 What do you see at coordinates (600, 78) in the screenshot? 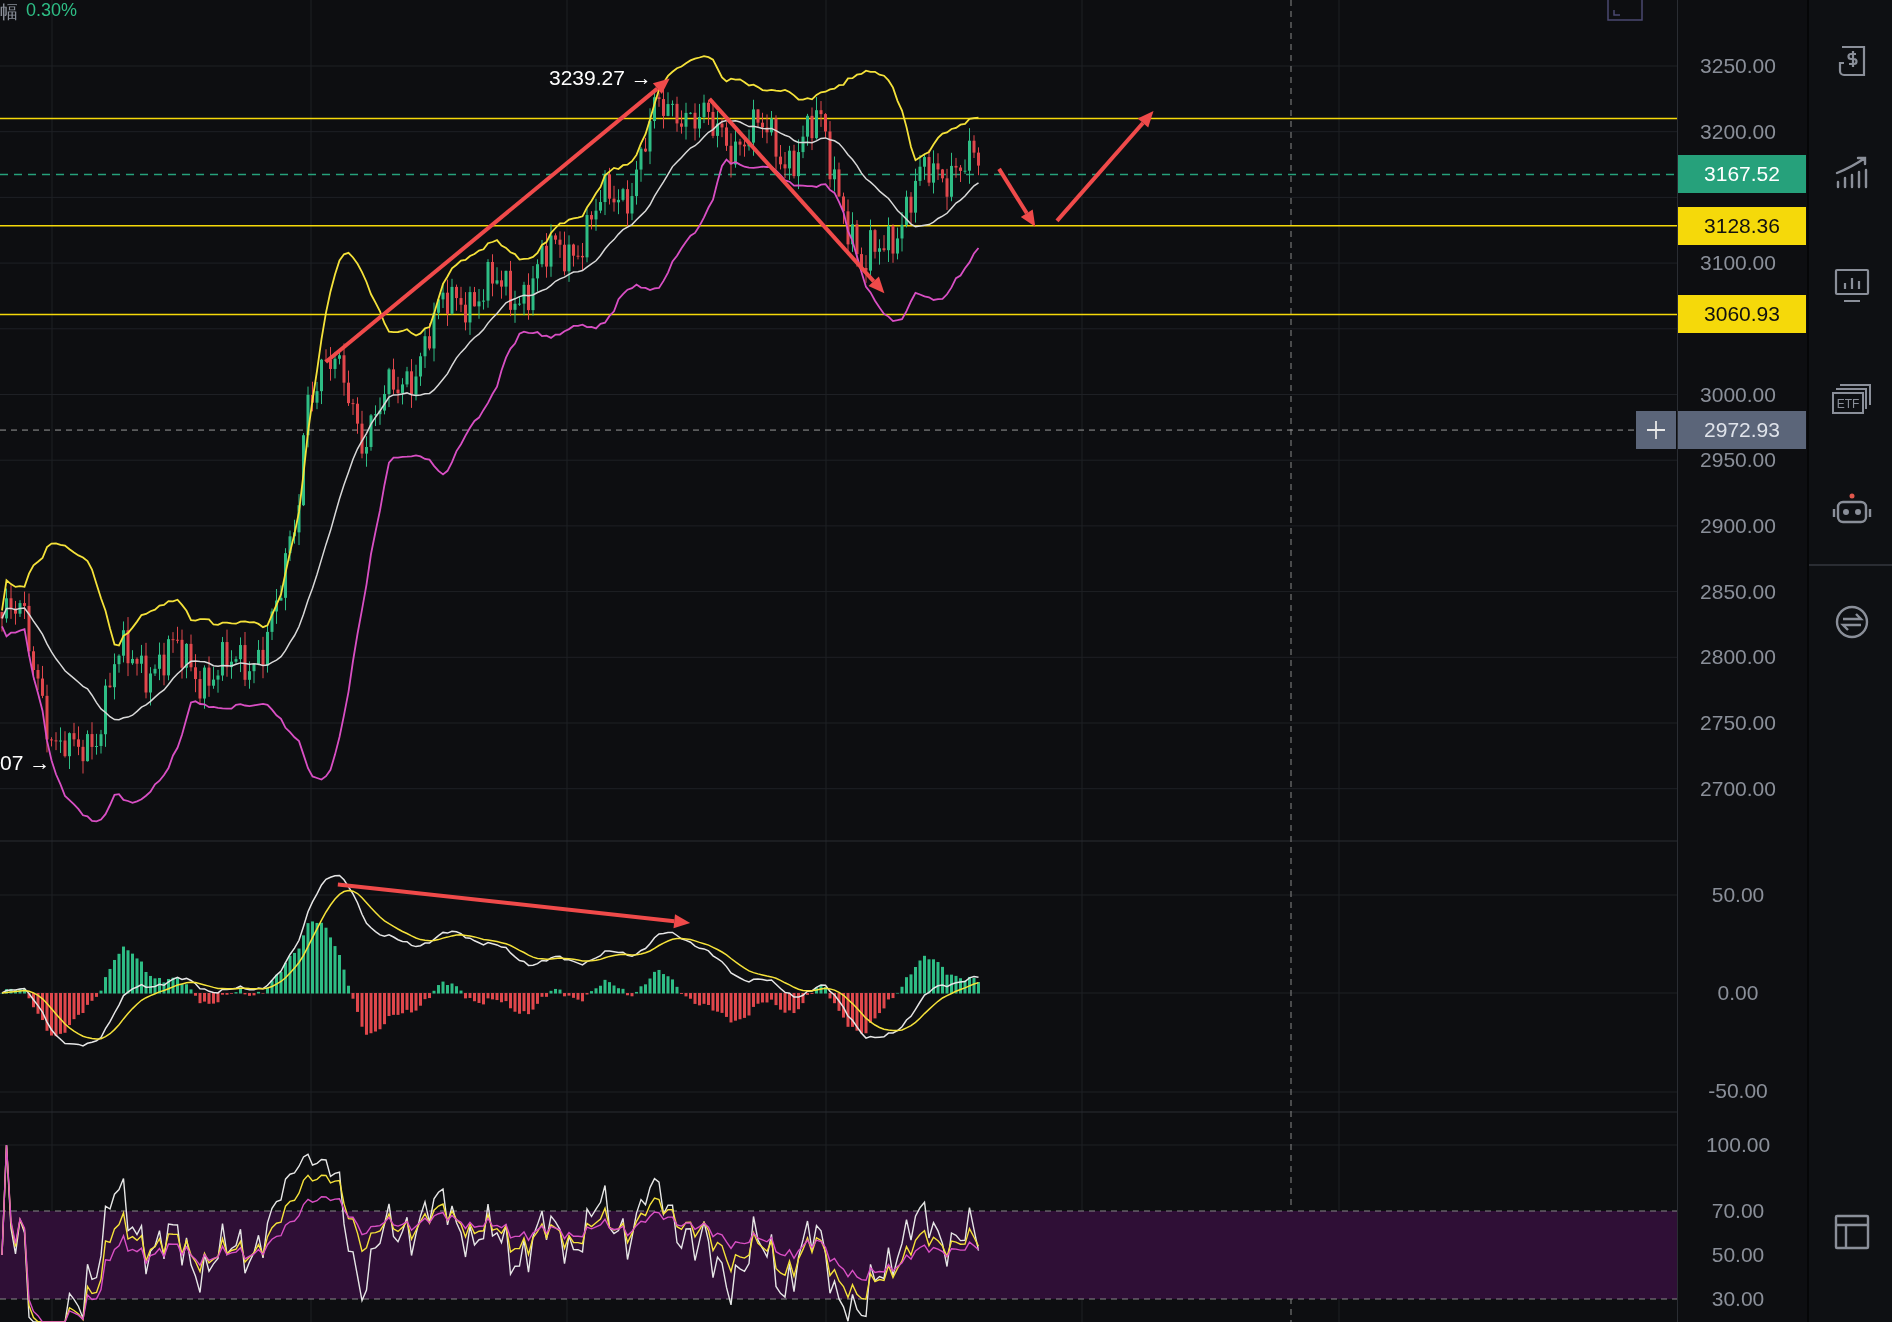
I see `price-annotation: 3239.27 →` at bounding box center [600, 78].